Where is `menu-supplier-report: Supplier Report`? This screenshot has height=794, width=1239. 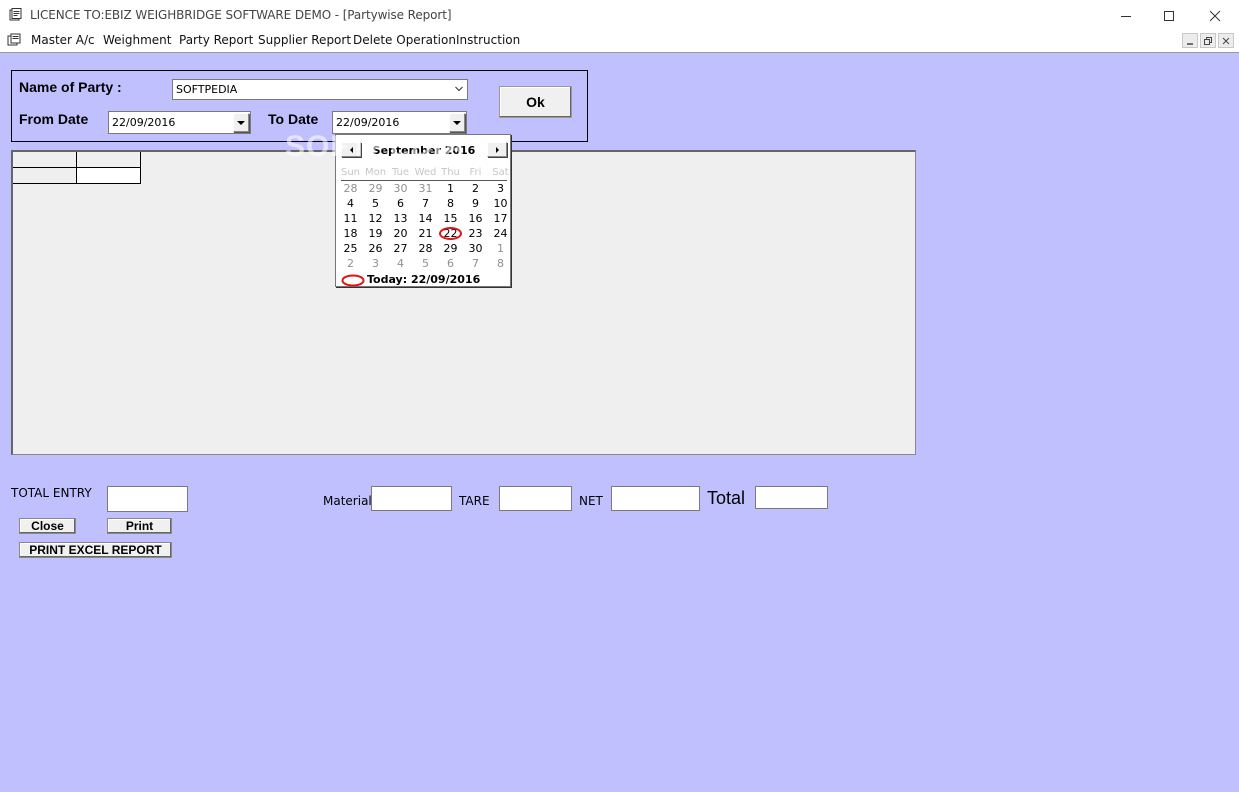 menu-supplier-report: Supplier Report is located at coordinates (304, 40).